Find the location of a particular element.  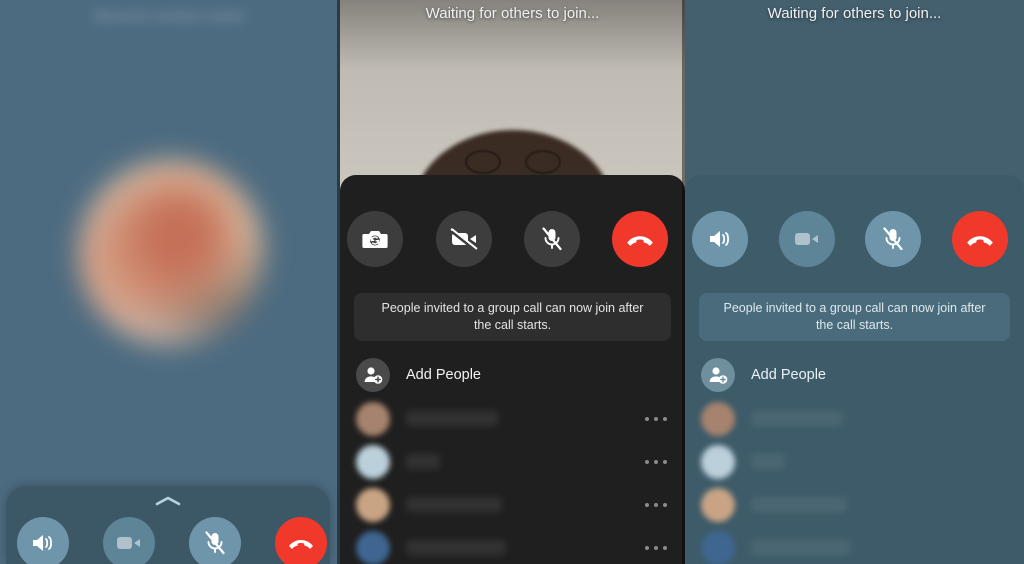

bottom-sheet is located at coordinates (168, 525).